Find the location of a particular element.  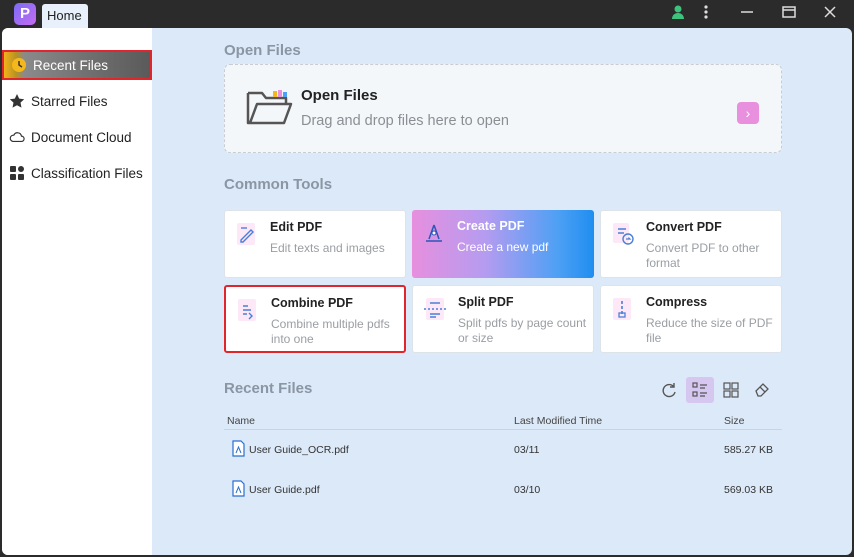

tool-description: Create a new pdf is located at coordinates (503, 247).